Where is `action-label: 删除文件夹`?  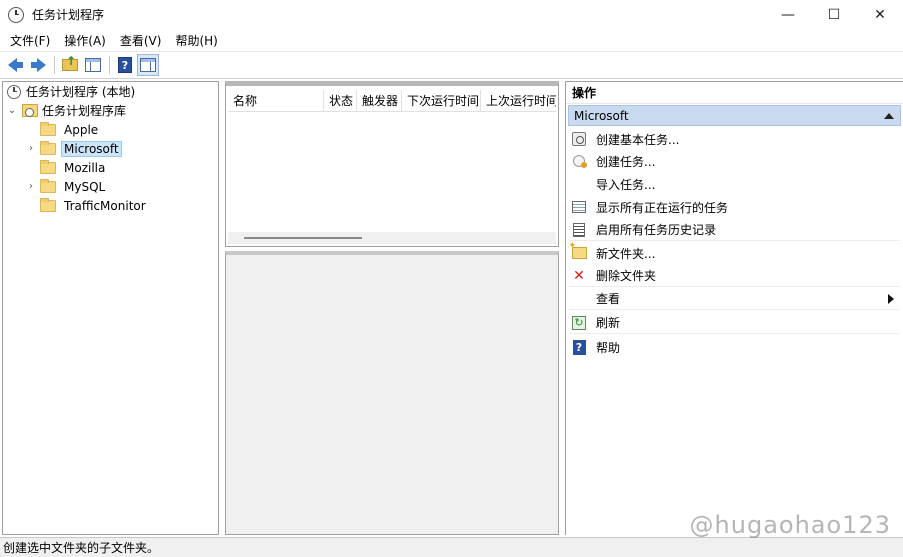 action-label: 删除文件夹 is located at coordinates (626, 276).